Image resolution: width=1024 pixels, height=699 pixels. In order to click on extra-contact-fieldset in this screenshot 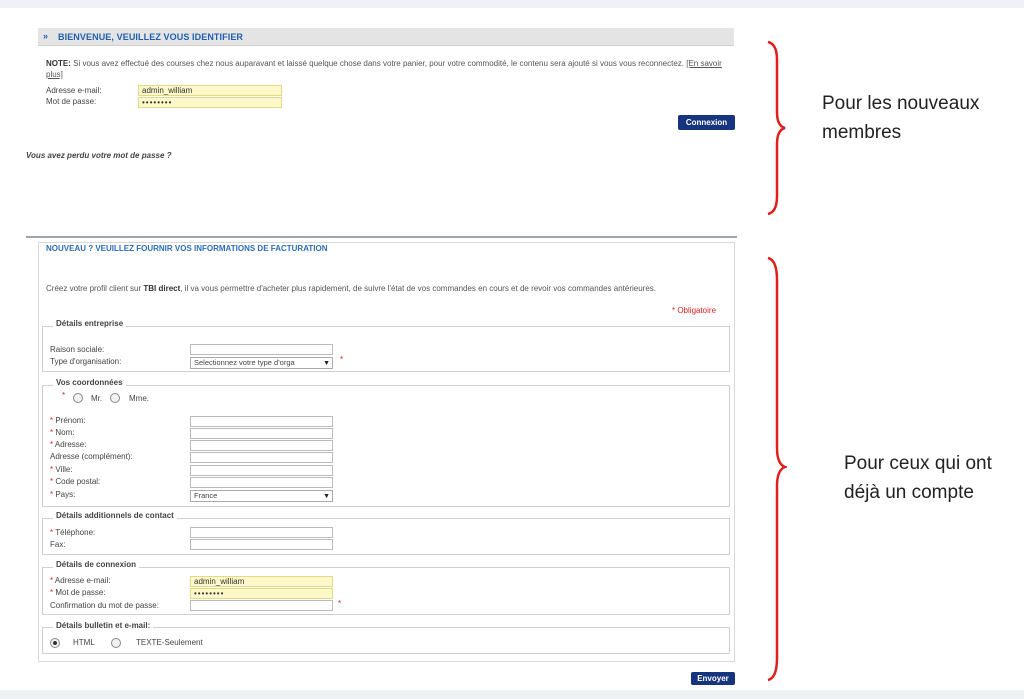, I will do `click(386, 536)`.